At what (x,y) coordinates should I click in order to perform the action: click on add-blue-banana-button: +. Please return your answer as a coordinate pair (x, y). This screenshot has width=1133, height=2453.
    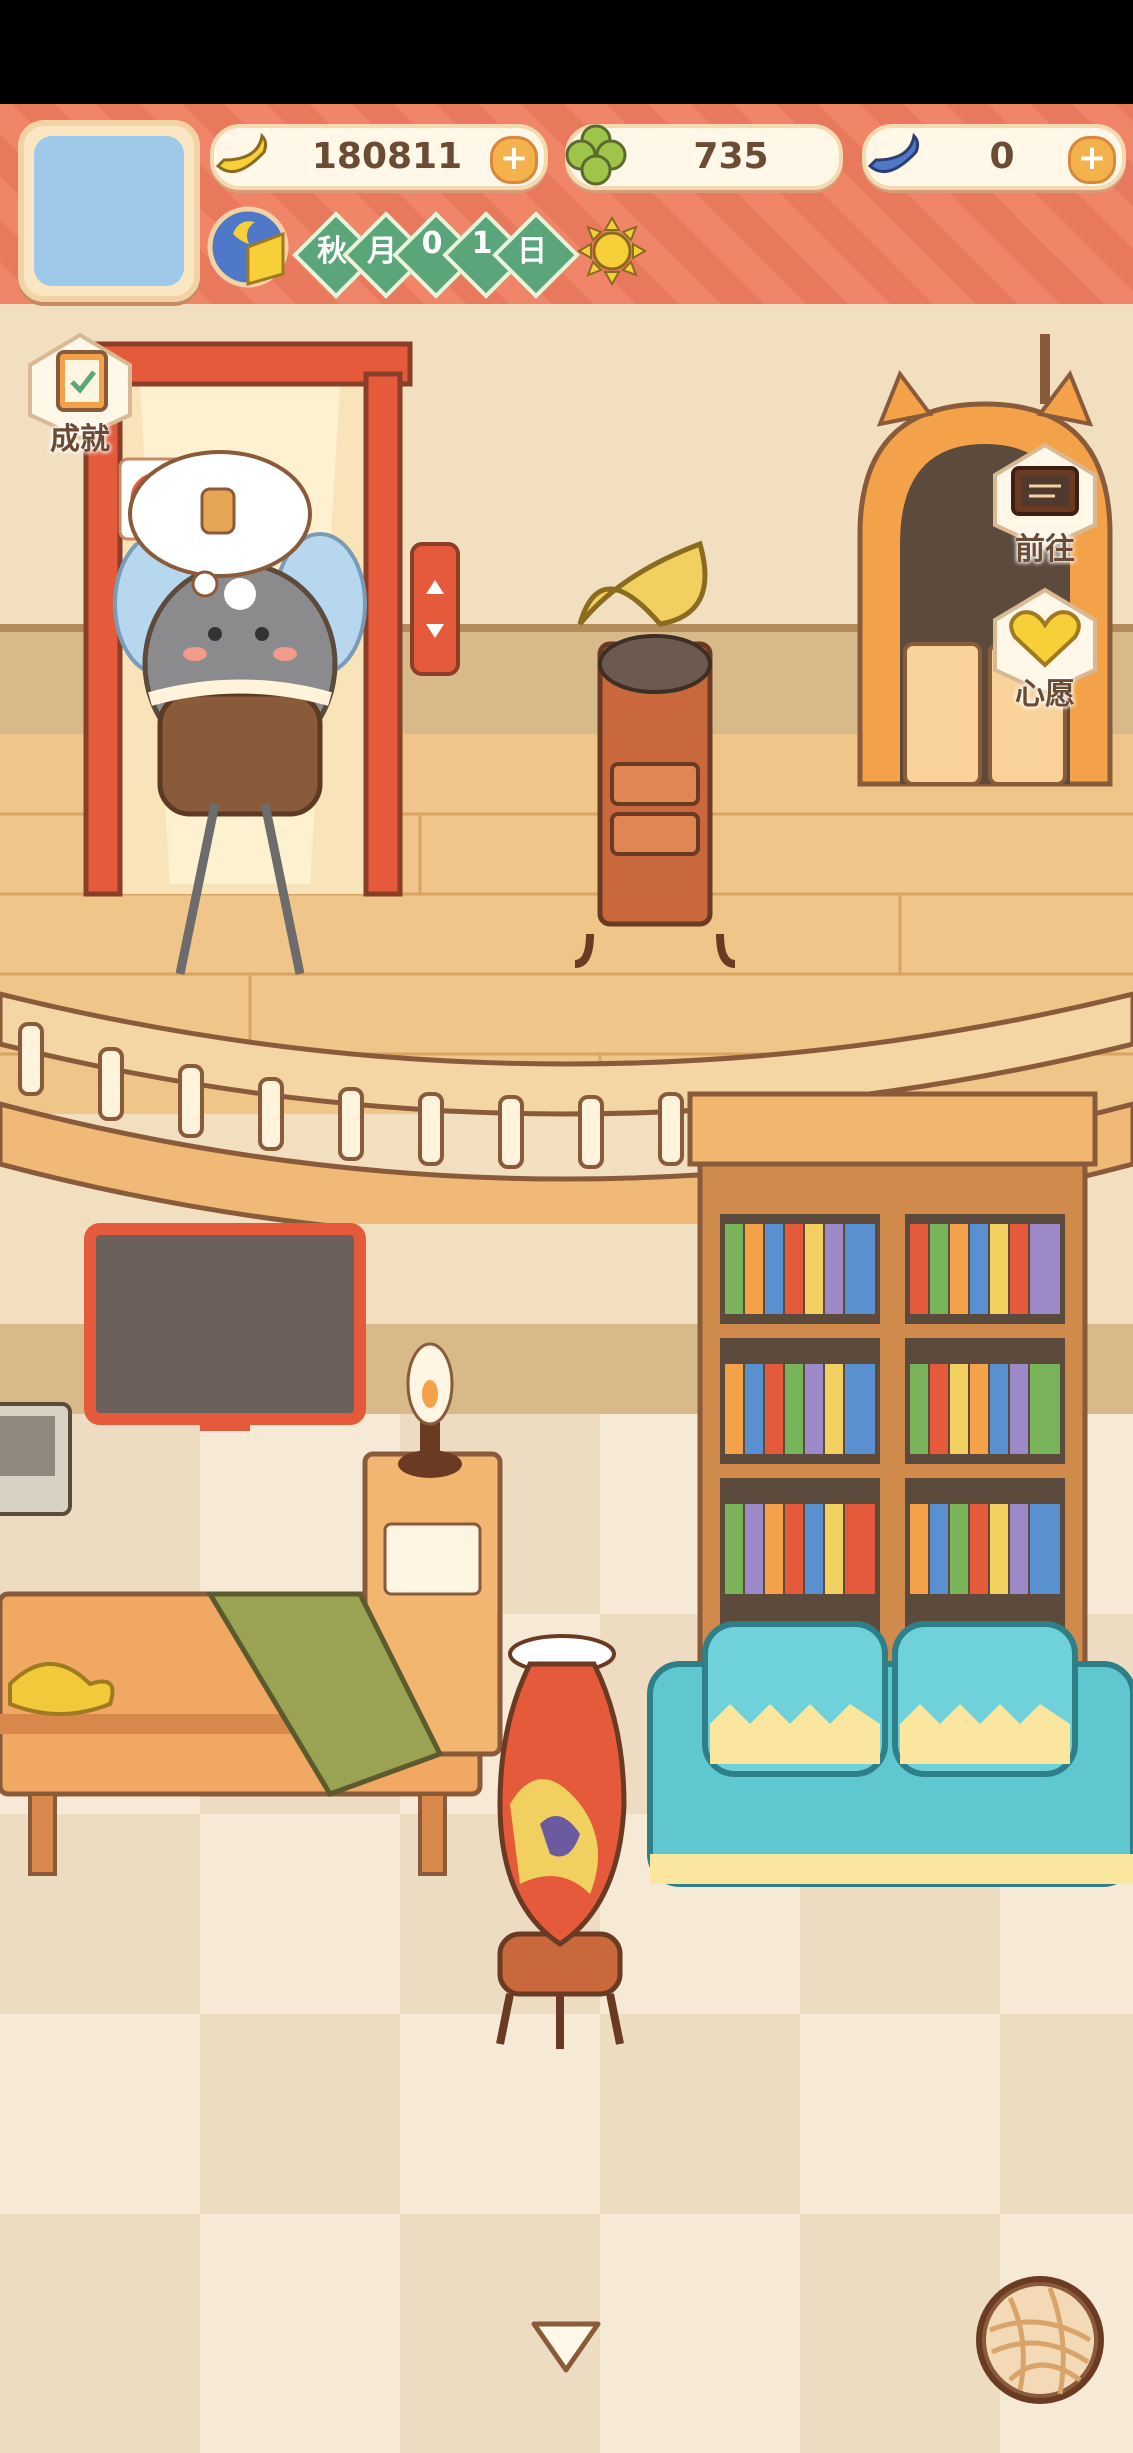
    Looking at the image, I should click on (1092, 160).